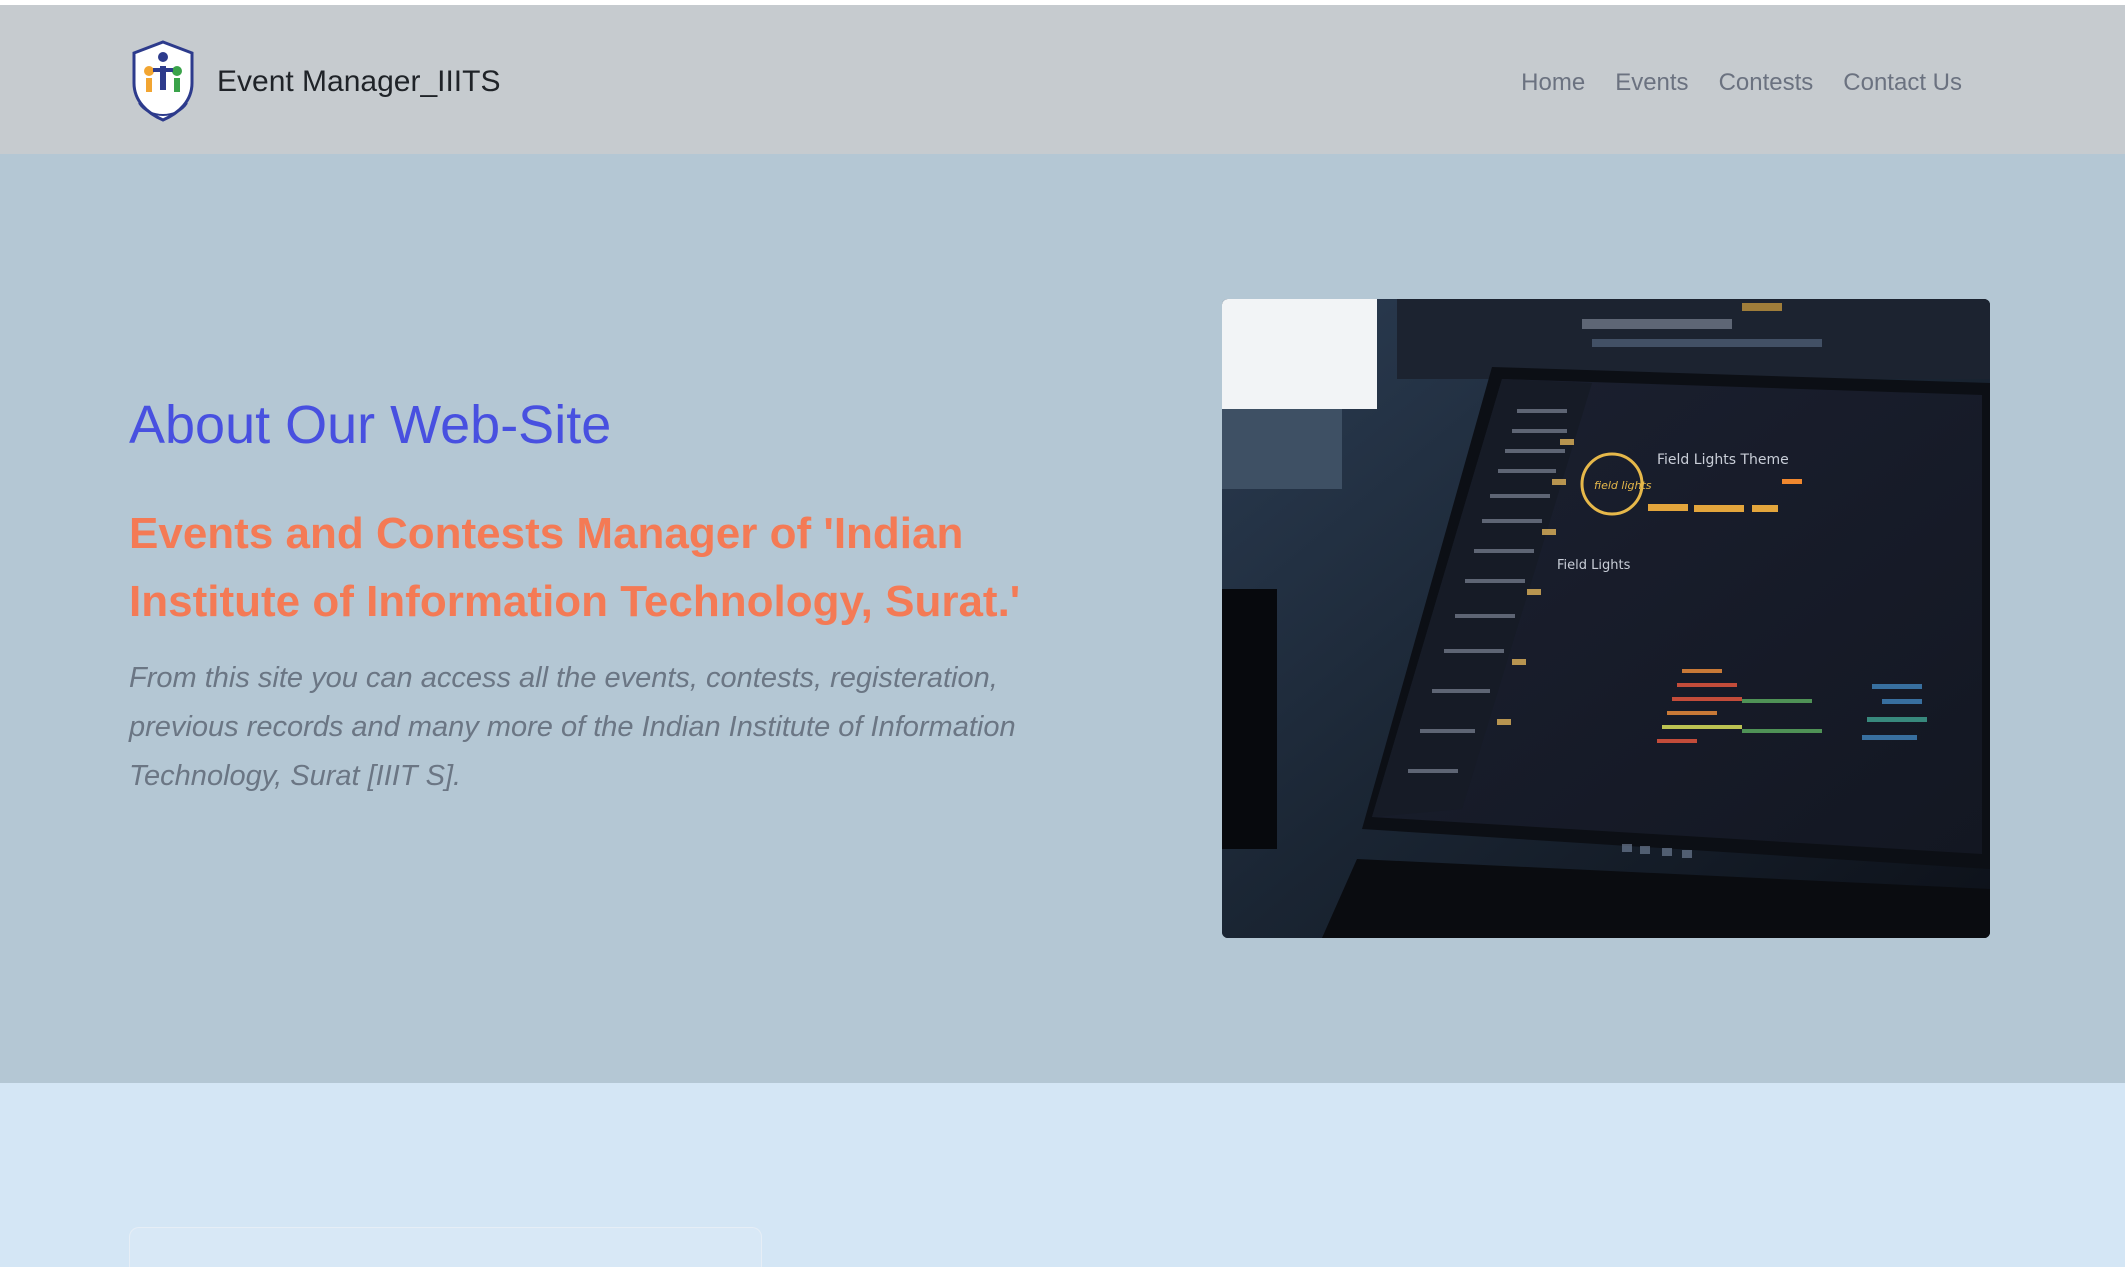 This screenshot has width=2125, height=1267. I want to click on screen-heading-text: Field Lights, so click(1594, 565).